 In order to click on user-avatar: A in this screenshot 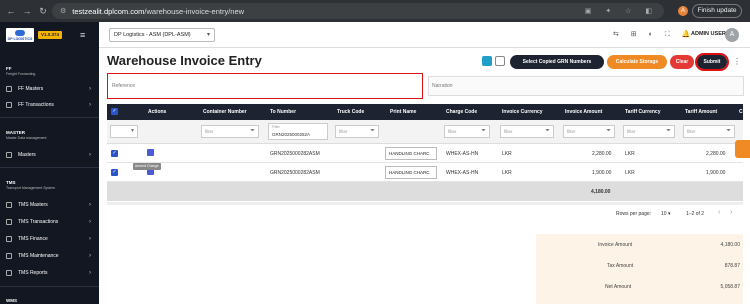, I will do `click(732, 35)`.